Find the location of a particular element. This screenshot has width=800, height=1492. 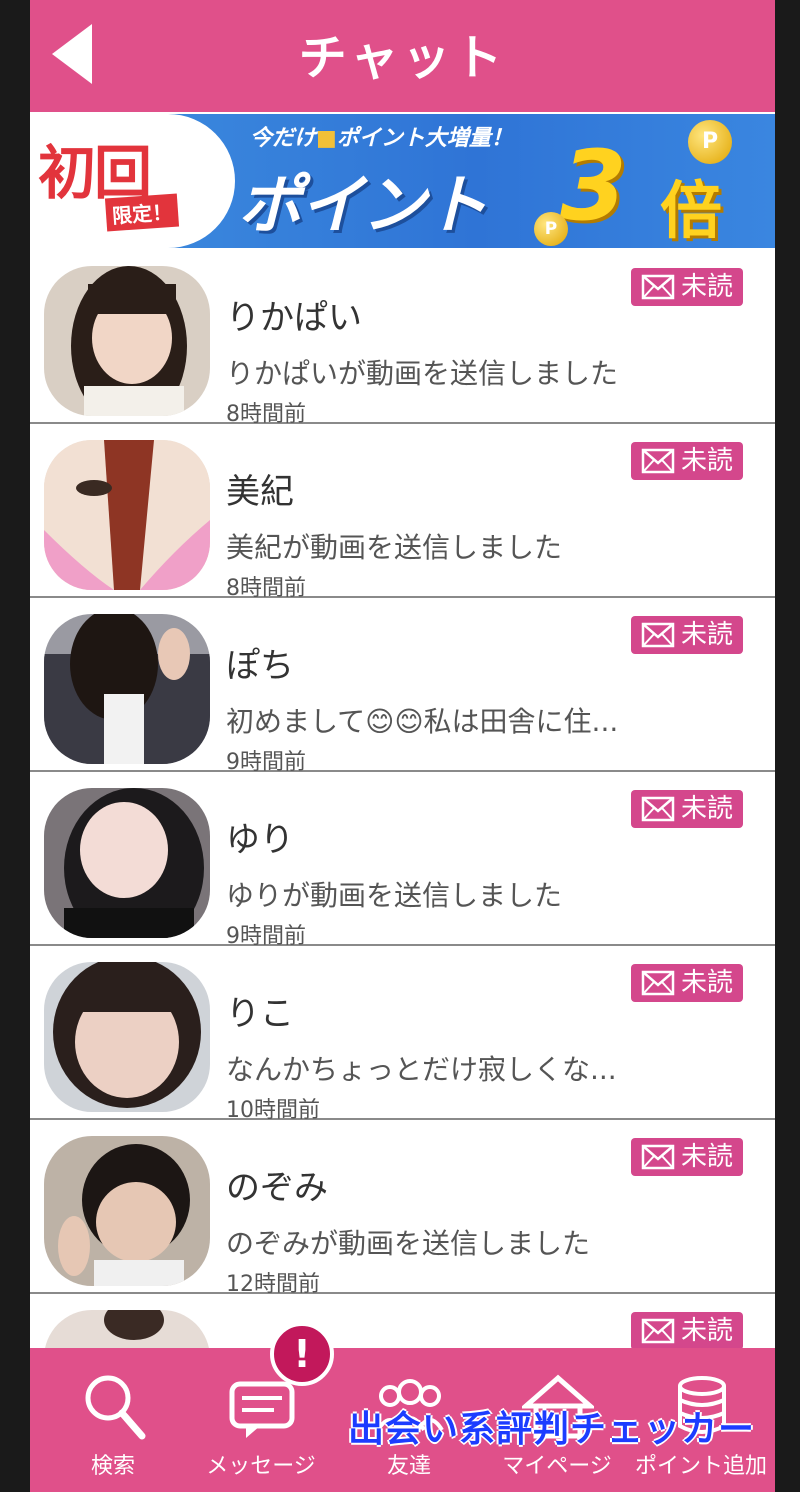

promo-banner: 初回 限定！ 今だけ■ポイント大増量！ ポイント 3 倍 P P is located at coordinates (402, 181).